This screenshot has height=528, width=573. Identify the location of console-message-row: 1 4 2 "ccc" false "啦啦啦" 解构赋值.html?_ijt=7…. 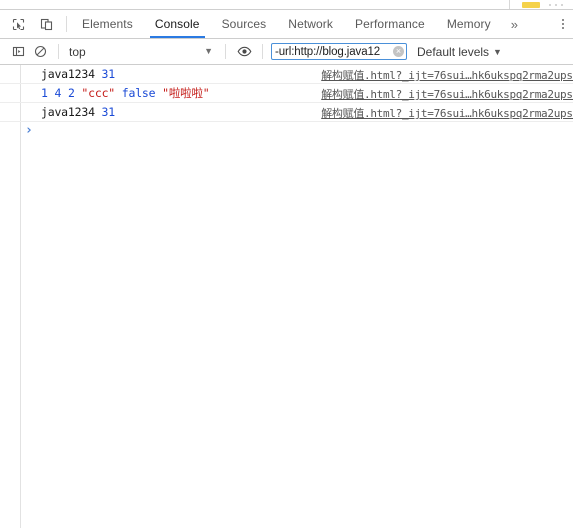
(286, 93).